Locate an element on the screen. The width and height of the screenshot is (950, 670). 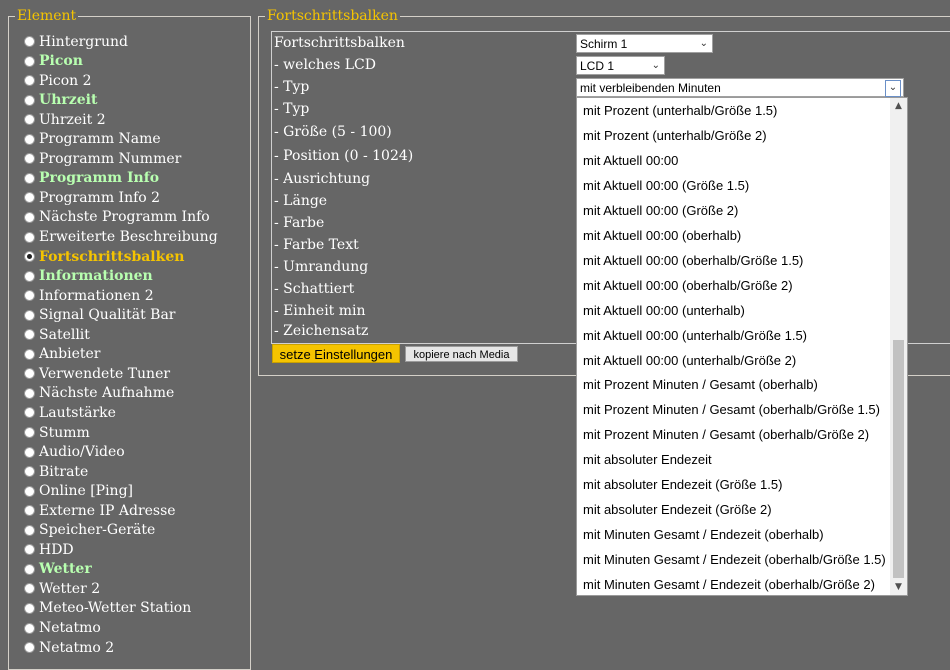
radio-item: Speicher-Geräte is located at coordinates (89, 530).